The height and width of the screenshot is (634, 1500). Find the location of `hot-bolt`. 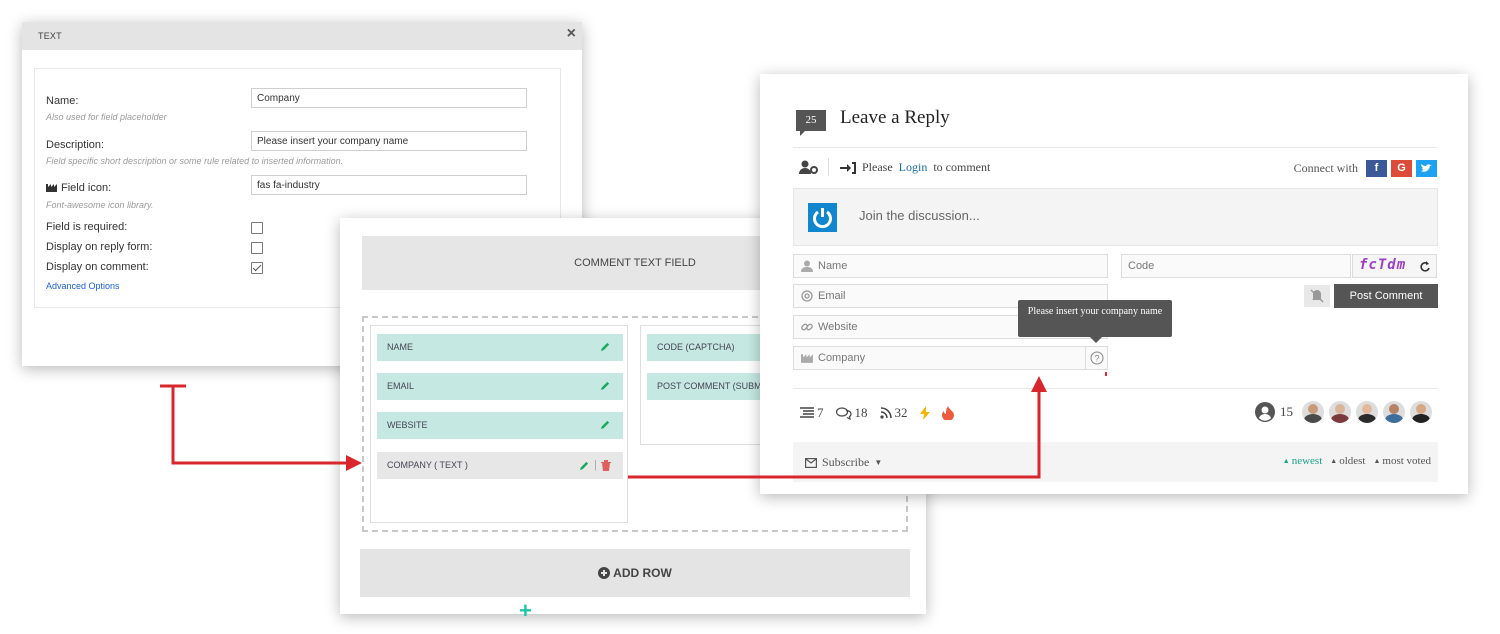

hot-bolt is located at coordinates (924, 413).